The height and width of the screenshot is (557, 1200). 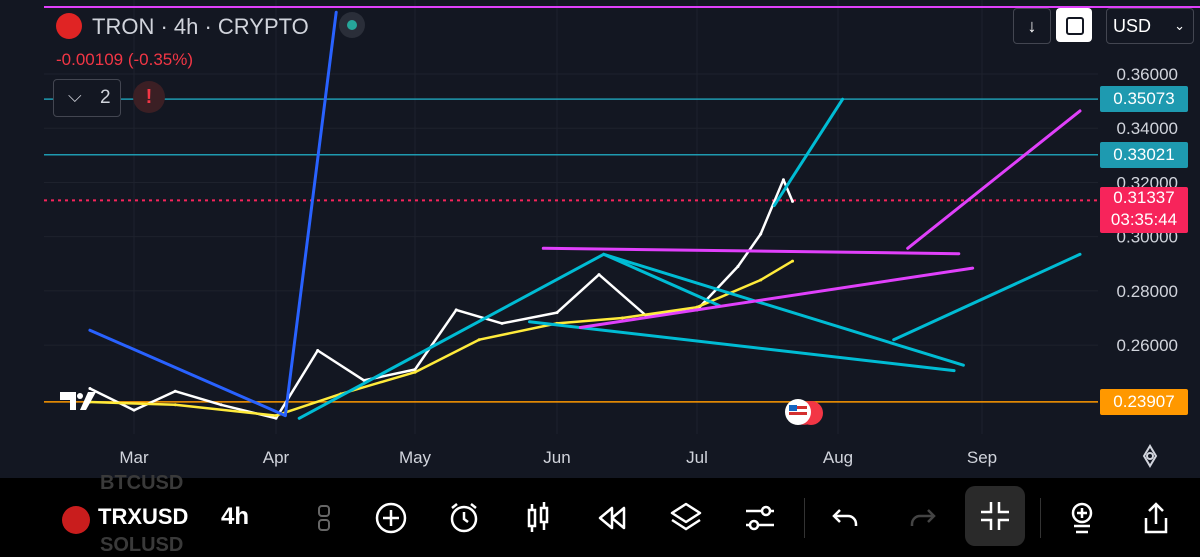 What do you see at coordinates (1144, 99) in the screenshot?
I see `price-label: 0.35073` at bounding box center [1144, 99].